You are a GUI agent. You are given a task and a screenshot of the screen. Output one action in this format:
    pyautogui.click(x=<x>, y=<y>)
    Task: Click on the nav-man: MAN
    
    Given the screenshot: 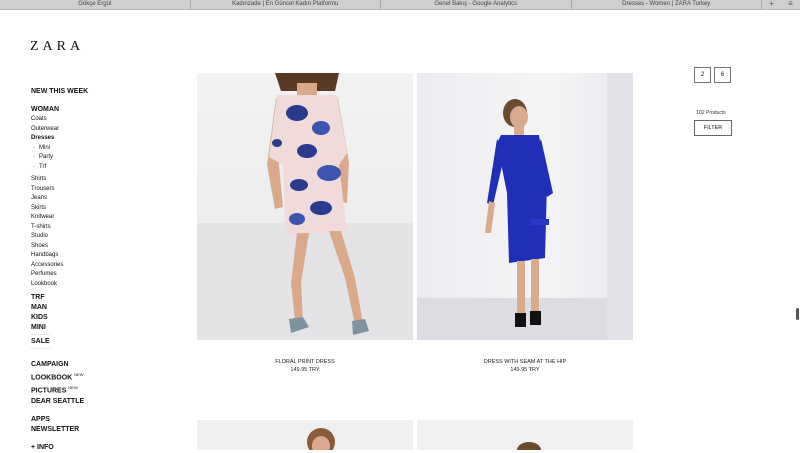 What is the action you would take?
    pyautogui.click(x=91, y=308)
    